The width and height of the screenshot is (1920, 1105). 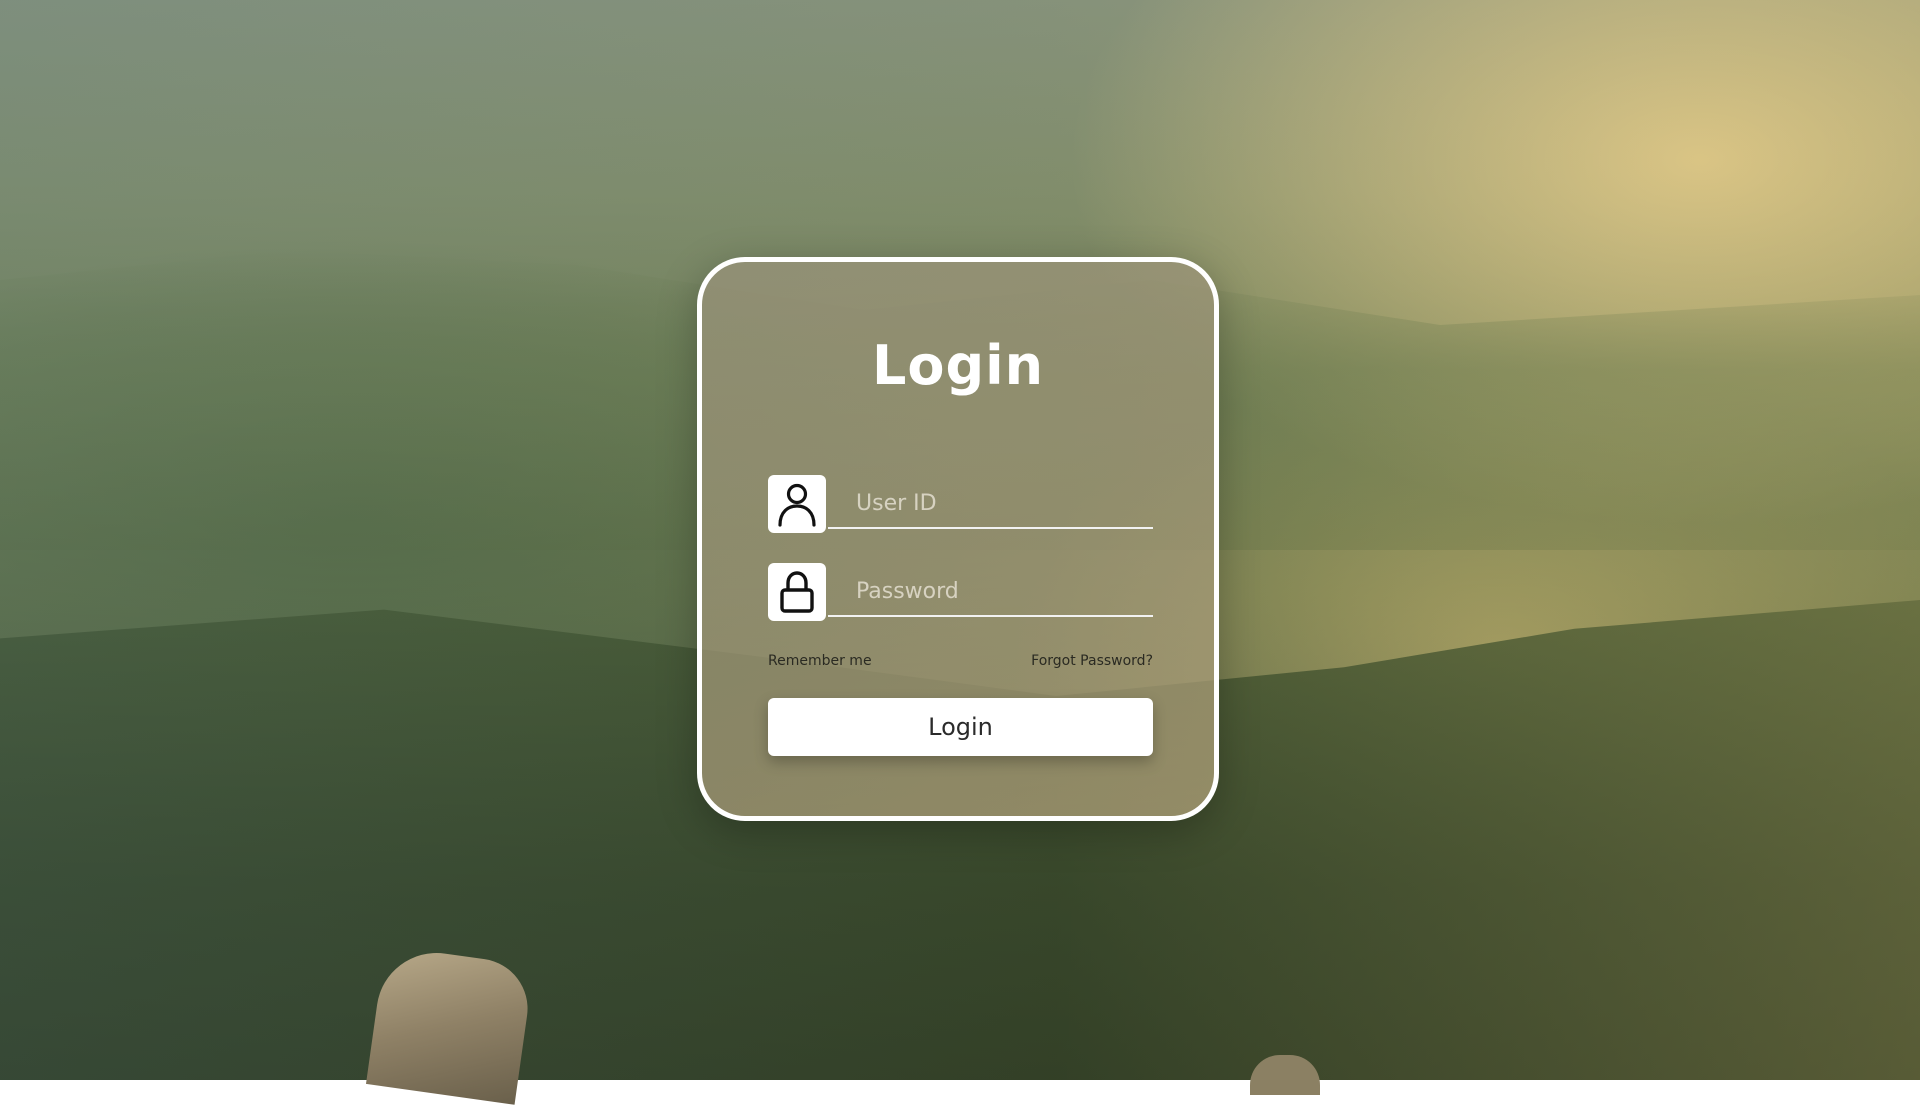 What do you see at coordinates (797, 592) in the screenshot?
I see `lock-icon` at bounding box center [797, 592].